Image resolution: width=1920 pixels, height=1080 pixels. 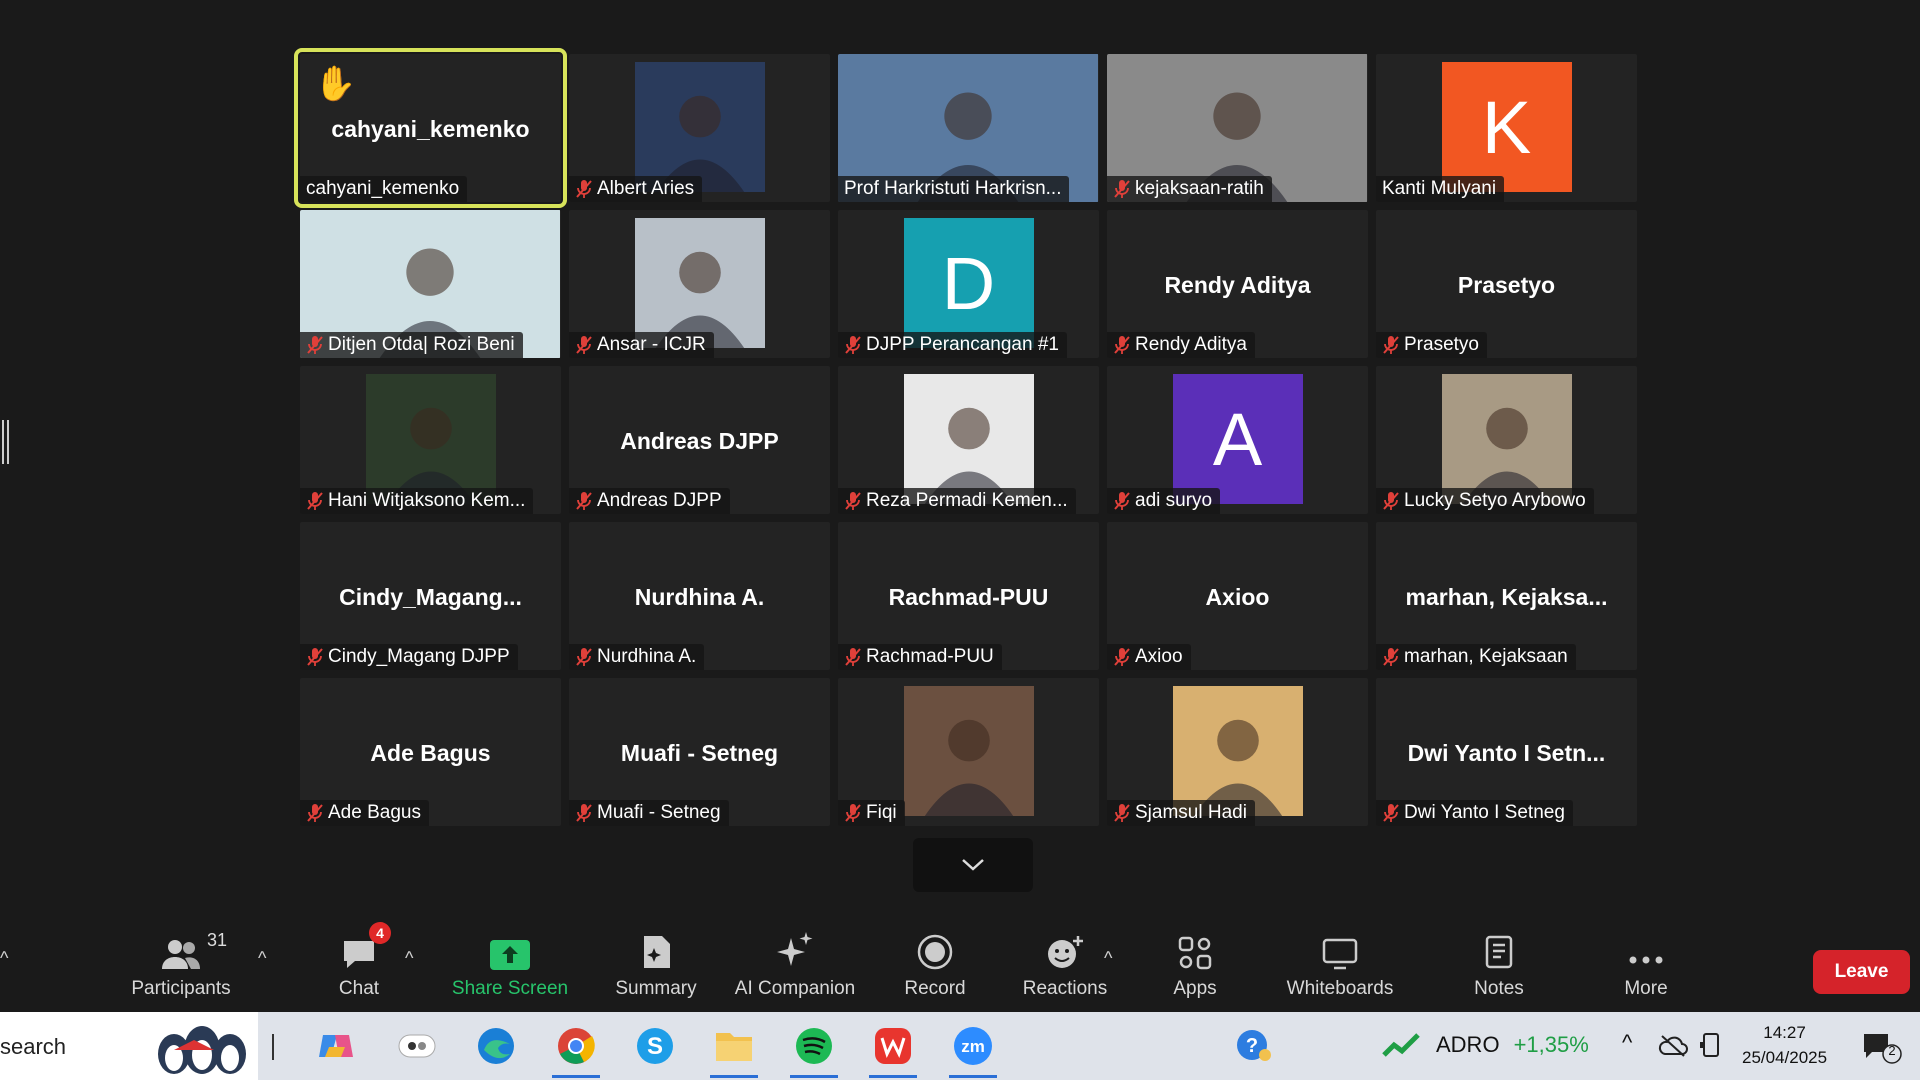 I want to click on stock-symbol: ADRO, so click(x=1468, y=1044).